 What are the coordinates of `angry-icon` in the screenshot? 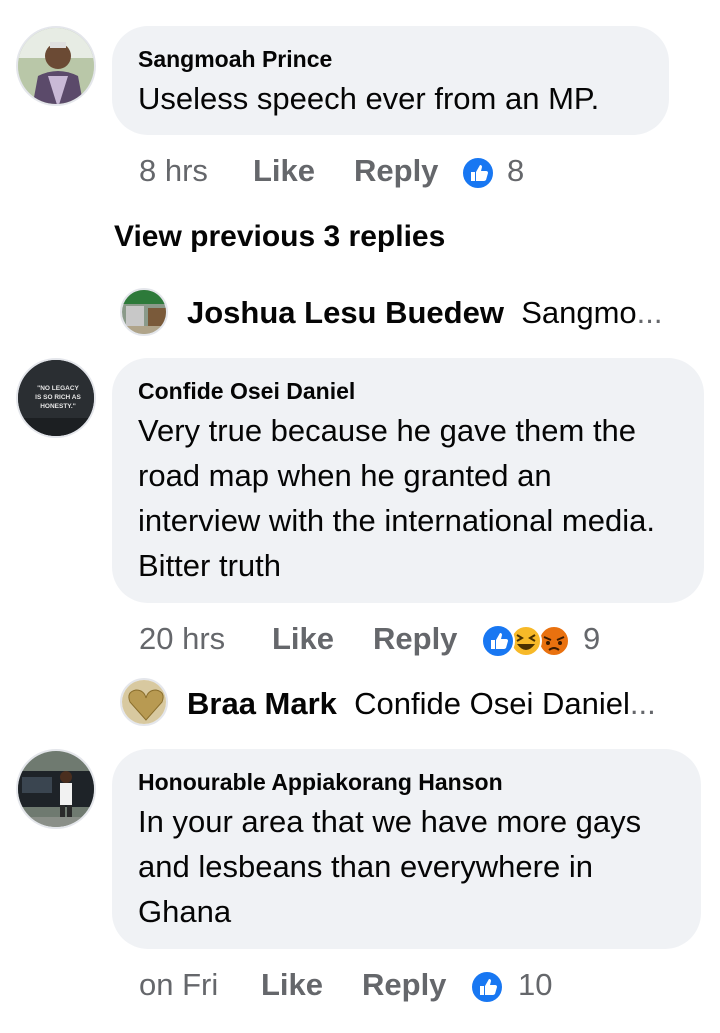 It's located at (554, 641).